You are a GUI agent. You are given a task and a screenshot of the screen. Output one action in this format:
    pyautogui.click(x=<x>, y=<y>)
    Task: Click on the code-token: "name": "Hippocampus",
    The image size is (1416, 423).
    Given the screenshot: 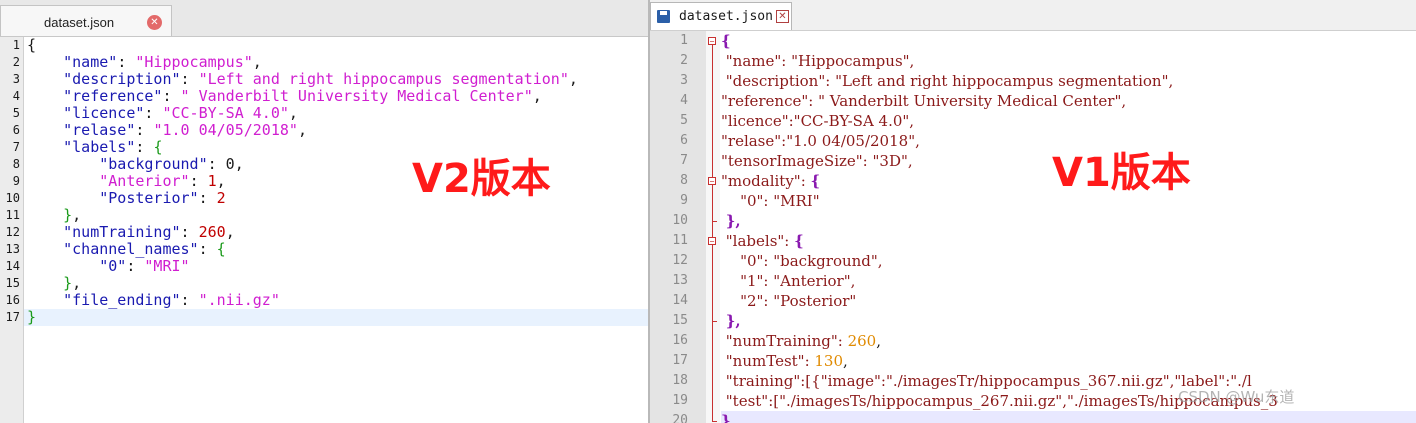 What is the action you would take?
    pyautogui.click(x=820, y=61)
    